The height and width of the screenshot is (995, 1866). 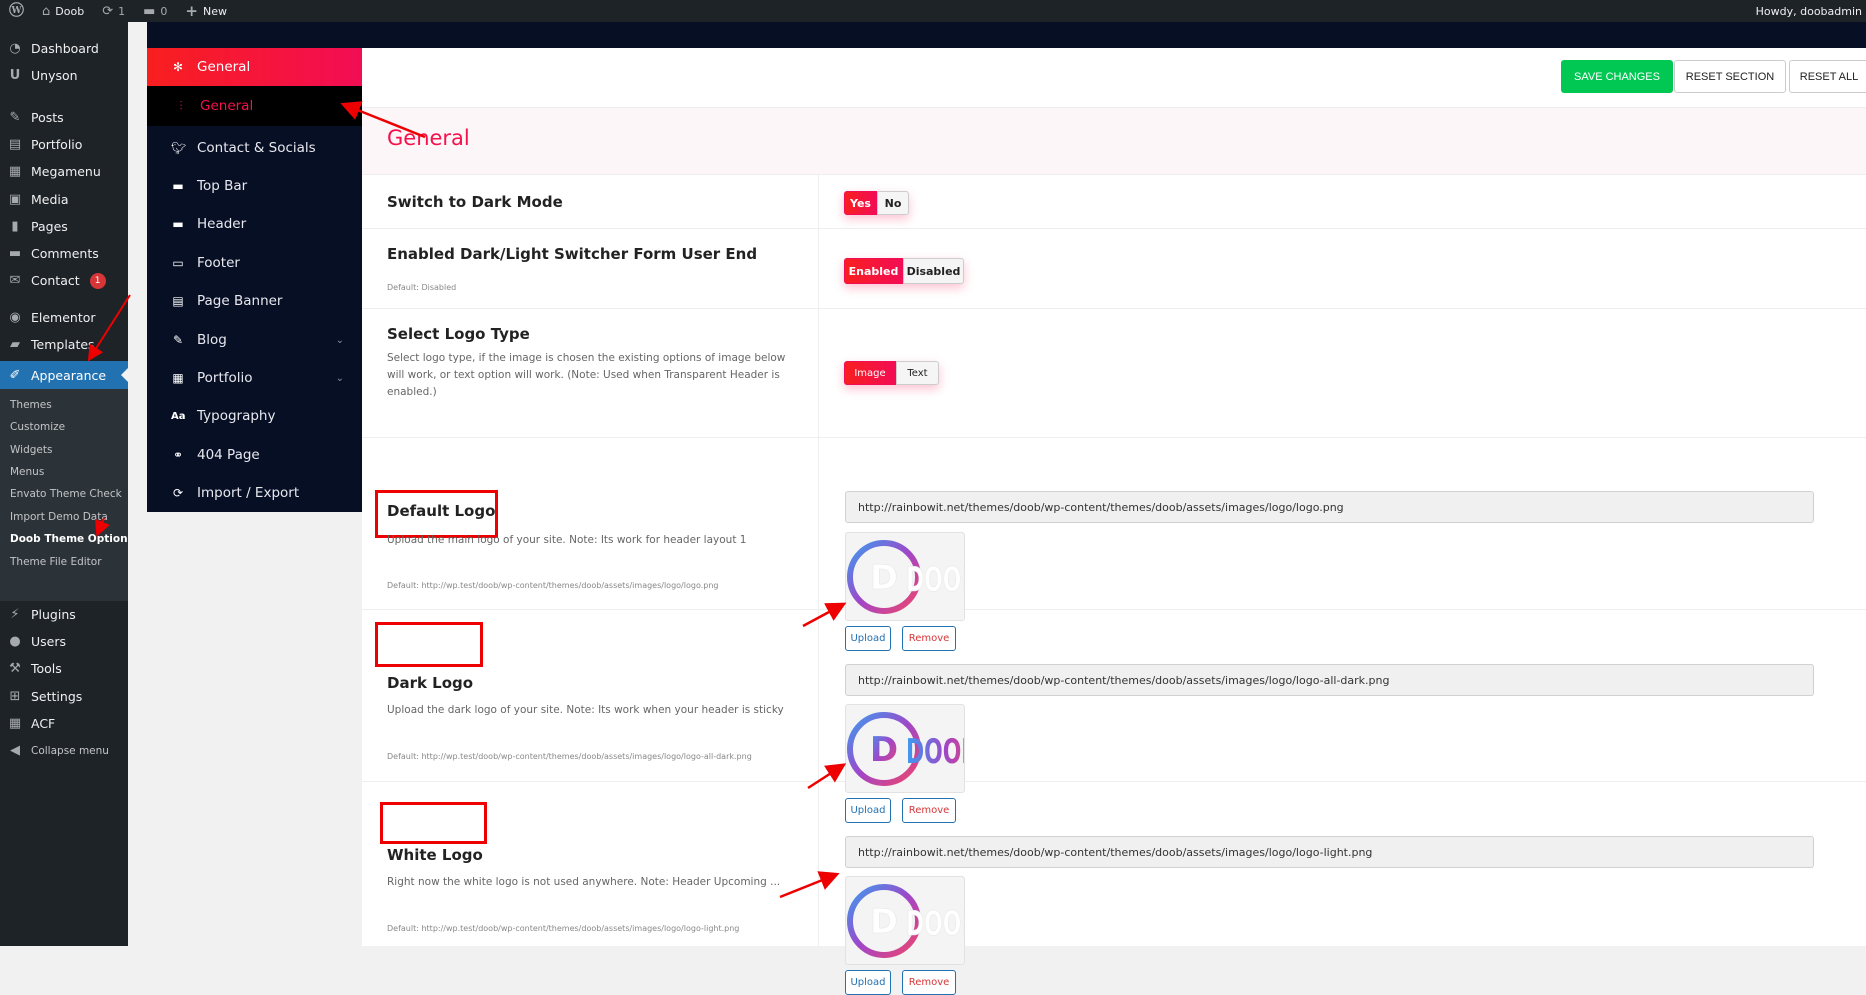 I want to click on submenu-theme-file-editor: Theme File Editor, so click(x=56, y=562).